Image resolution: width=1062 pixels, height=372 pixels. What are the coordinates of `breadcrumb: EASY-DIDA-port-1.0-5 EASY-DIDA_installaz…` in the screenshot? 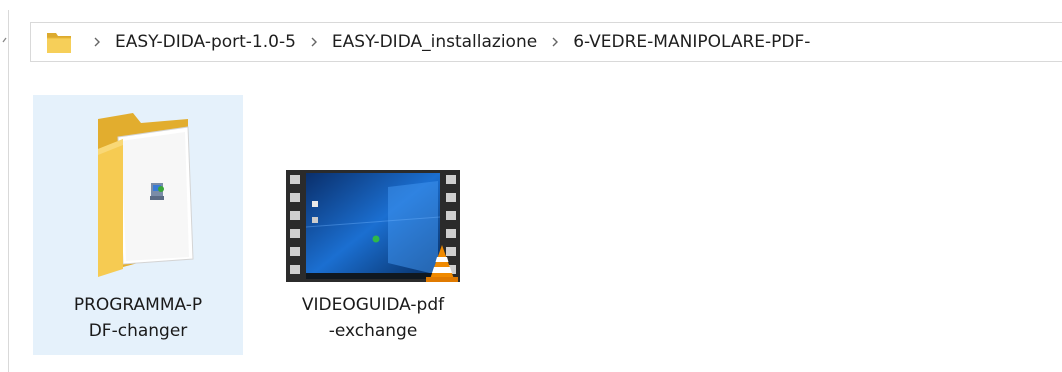 It's located at (448, 42).